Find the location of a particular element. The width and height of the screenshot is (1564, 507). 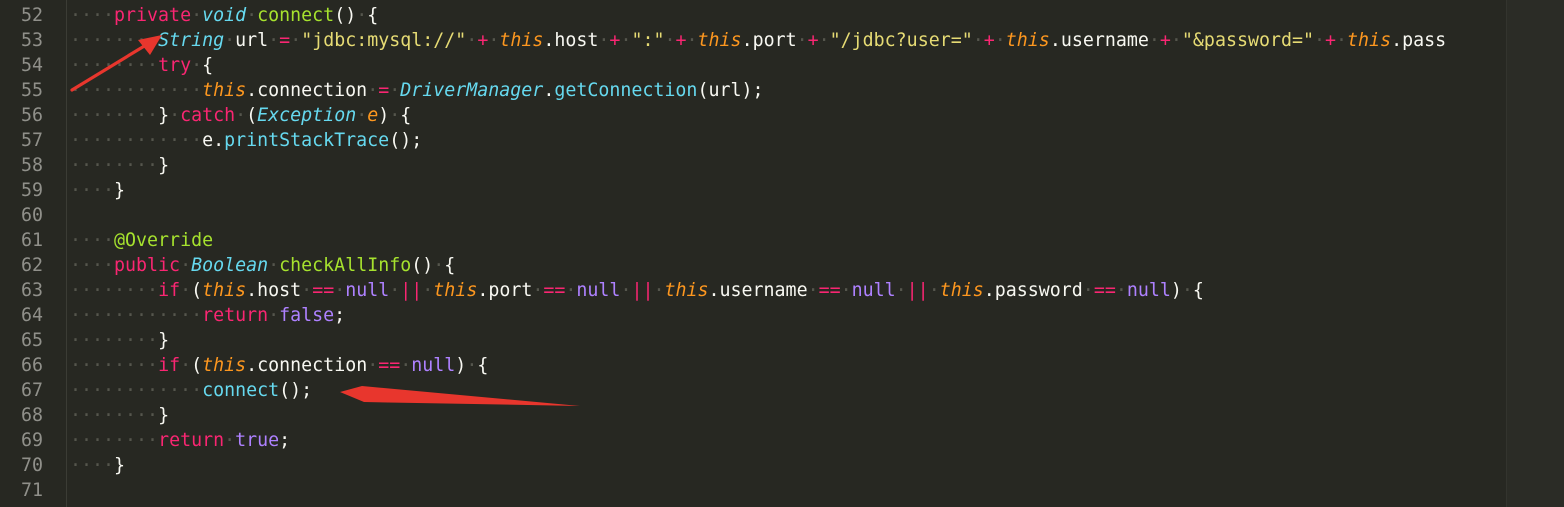

line-number: 62 is located at coordinates (31, 265).